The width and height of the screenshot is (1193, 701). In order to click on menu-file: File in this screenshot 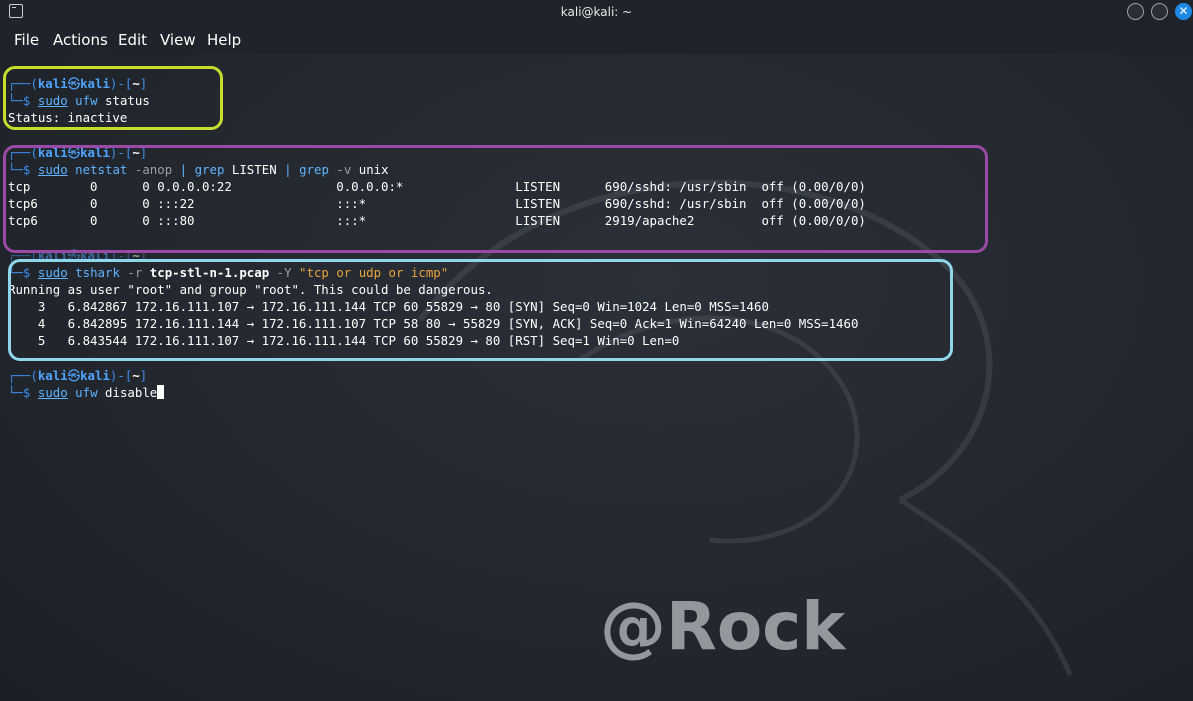, I will do `click(26, 40)`.